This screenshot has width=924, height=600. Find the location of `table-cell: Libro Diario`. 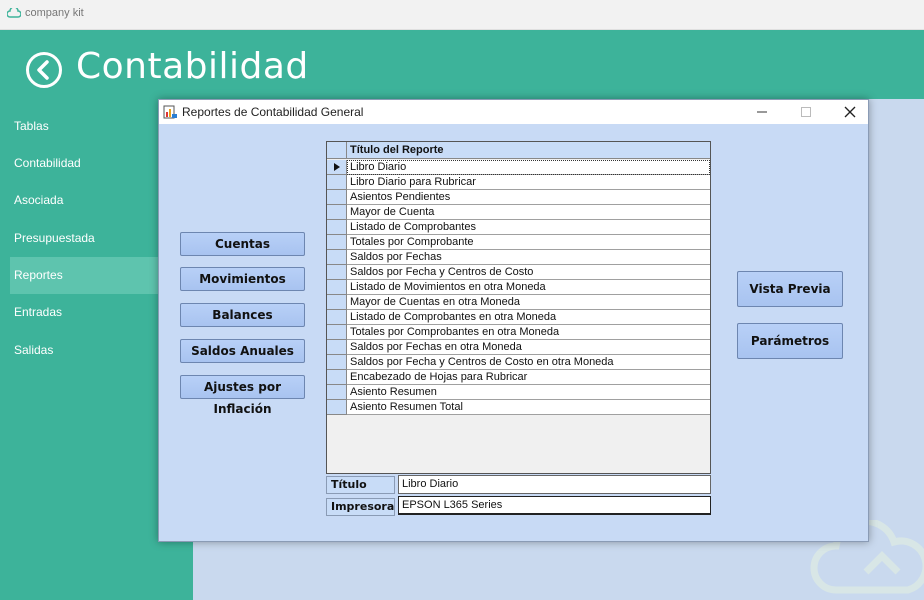

table-cell: Libro Diario is located at coordinates (528, 167).